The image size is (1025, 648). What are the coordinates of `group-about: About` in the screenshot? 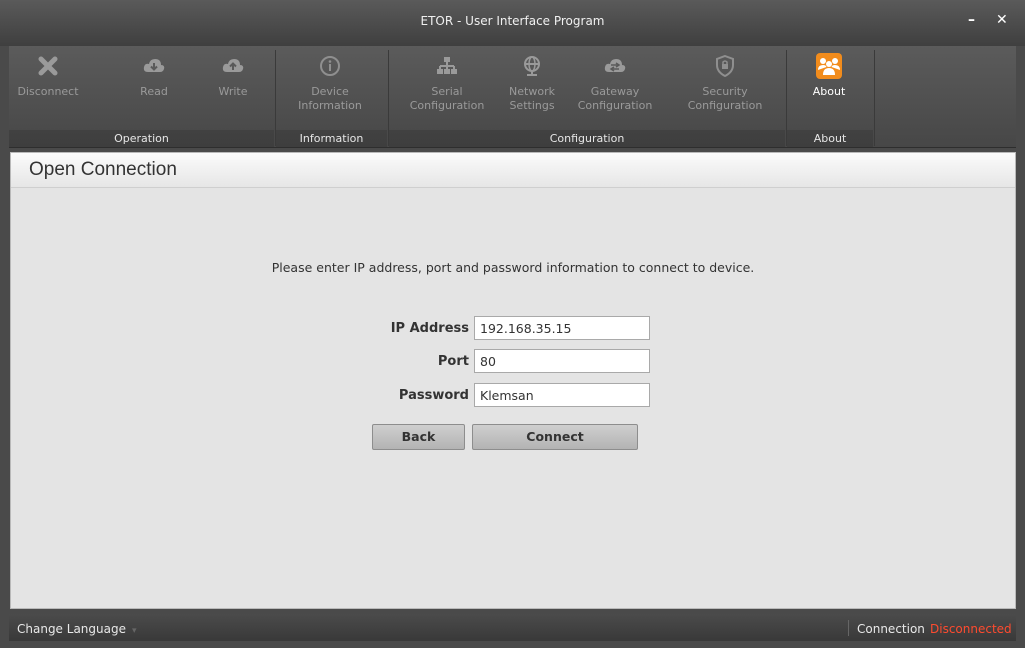 It's located at (830, 138).